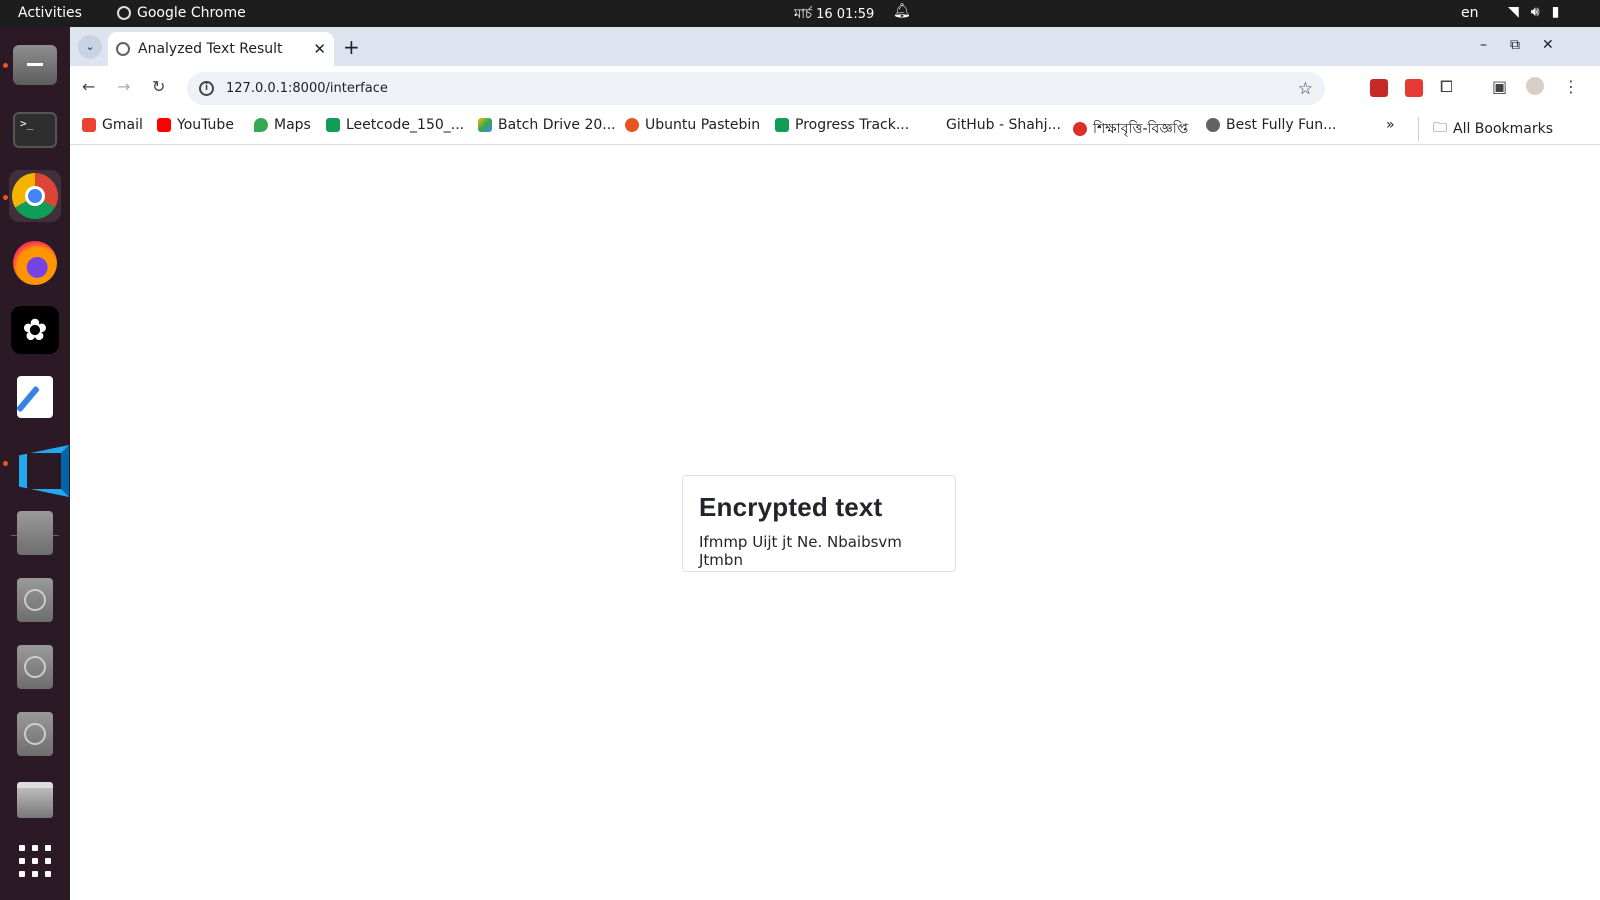  I want to click on bookmark-youtube: YouTube, so click(195, 125).